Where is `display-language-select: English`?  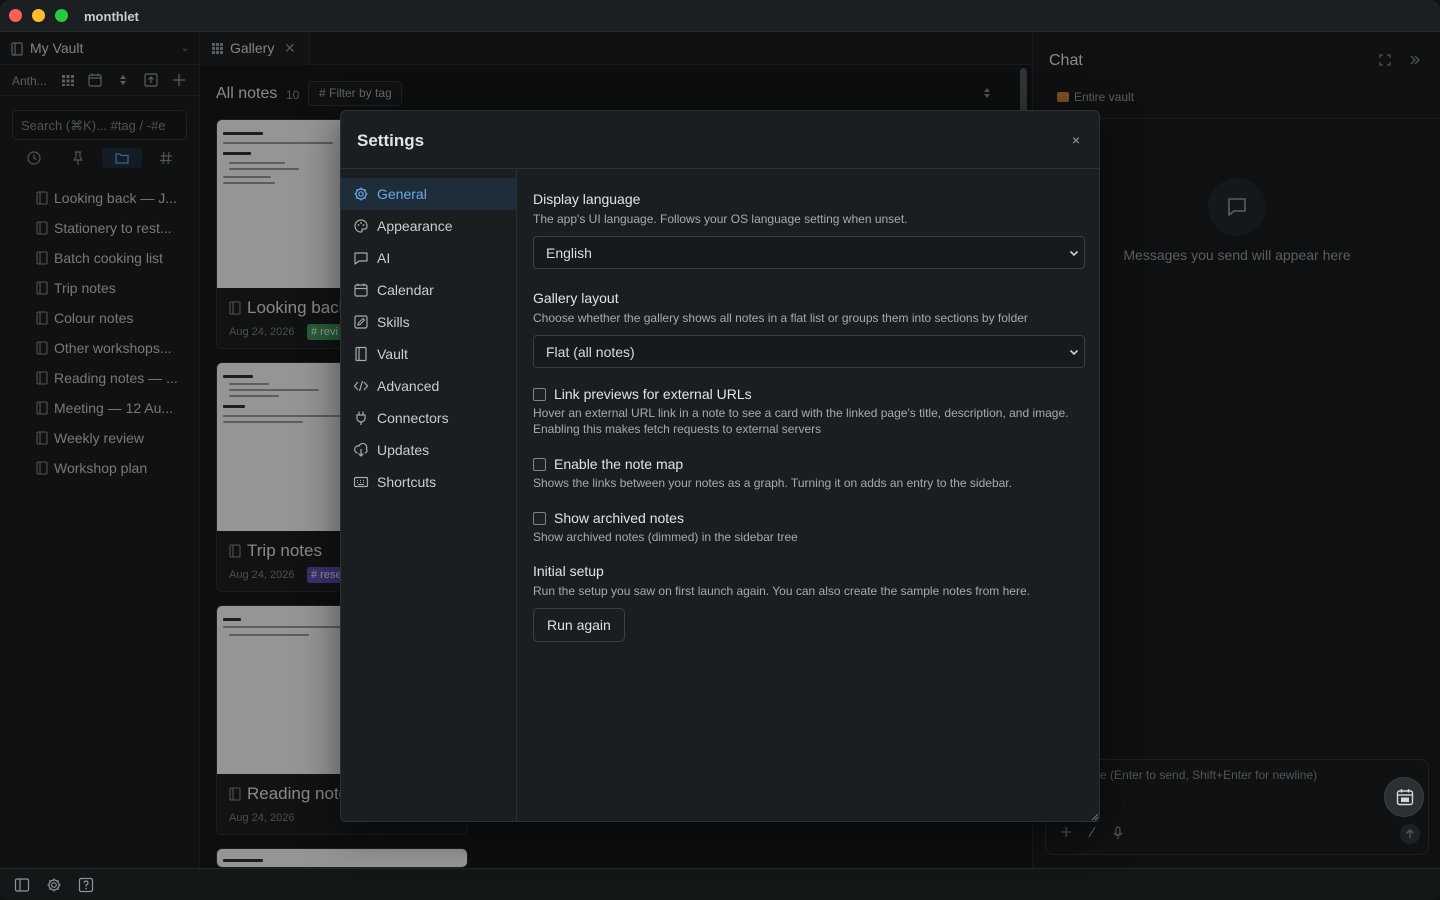 display-language-select: English is located at coordinates (809, 252).